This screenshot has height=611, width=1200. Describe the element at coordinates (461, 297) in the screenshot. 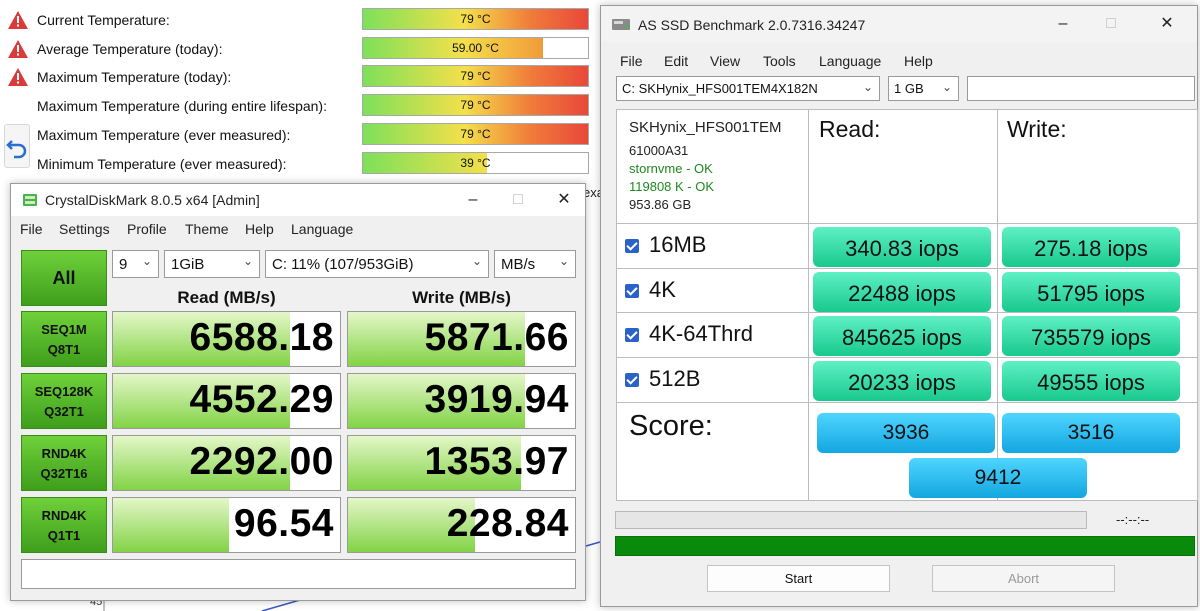

I see `write-column-header: Write (MB/s)` at that location.